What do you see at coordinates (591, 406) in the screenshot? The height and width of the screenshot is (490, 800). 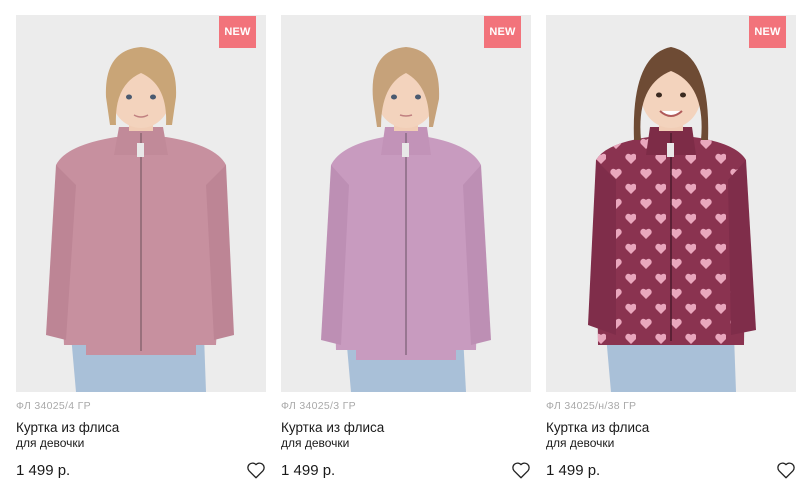 I see `product-sku: ФЛ 34025/н/38 ГР` at bounding box center [591, 406].